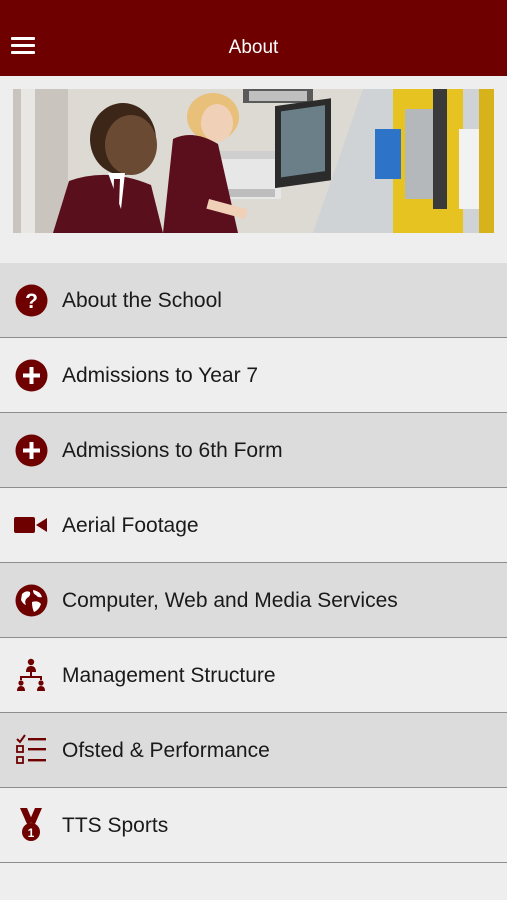 The width and height of the screenshot is (507, 900). Describe the element at coordinates (142, 300) in the screenshot. I see `menu-item-label: About the School` at that location.